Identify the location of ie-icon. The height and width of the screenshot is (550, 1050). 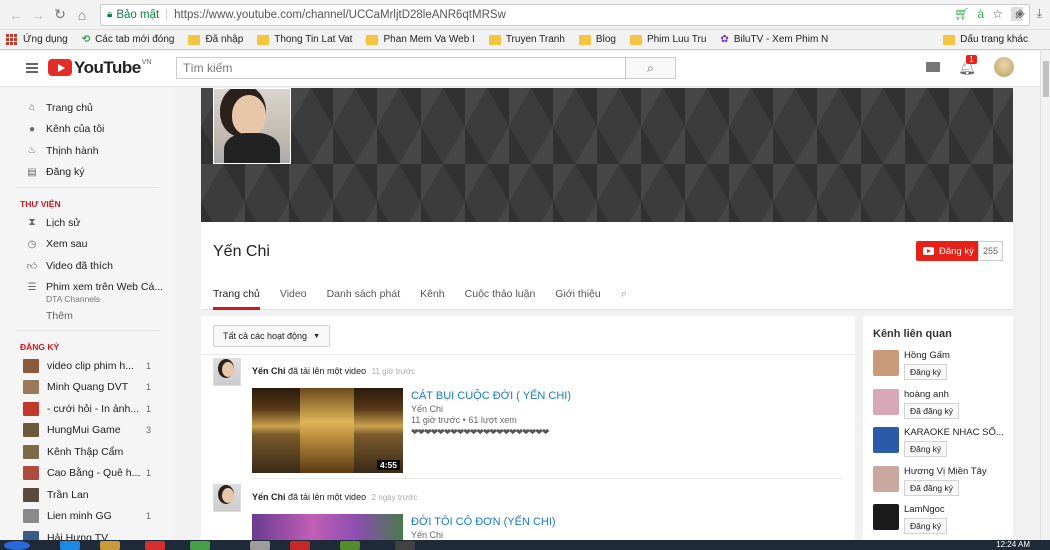
(70, 545).